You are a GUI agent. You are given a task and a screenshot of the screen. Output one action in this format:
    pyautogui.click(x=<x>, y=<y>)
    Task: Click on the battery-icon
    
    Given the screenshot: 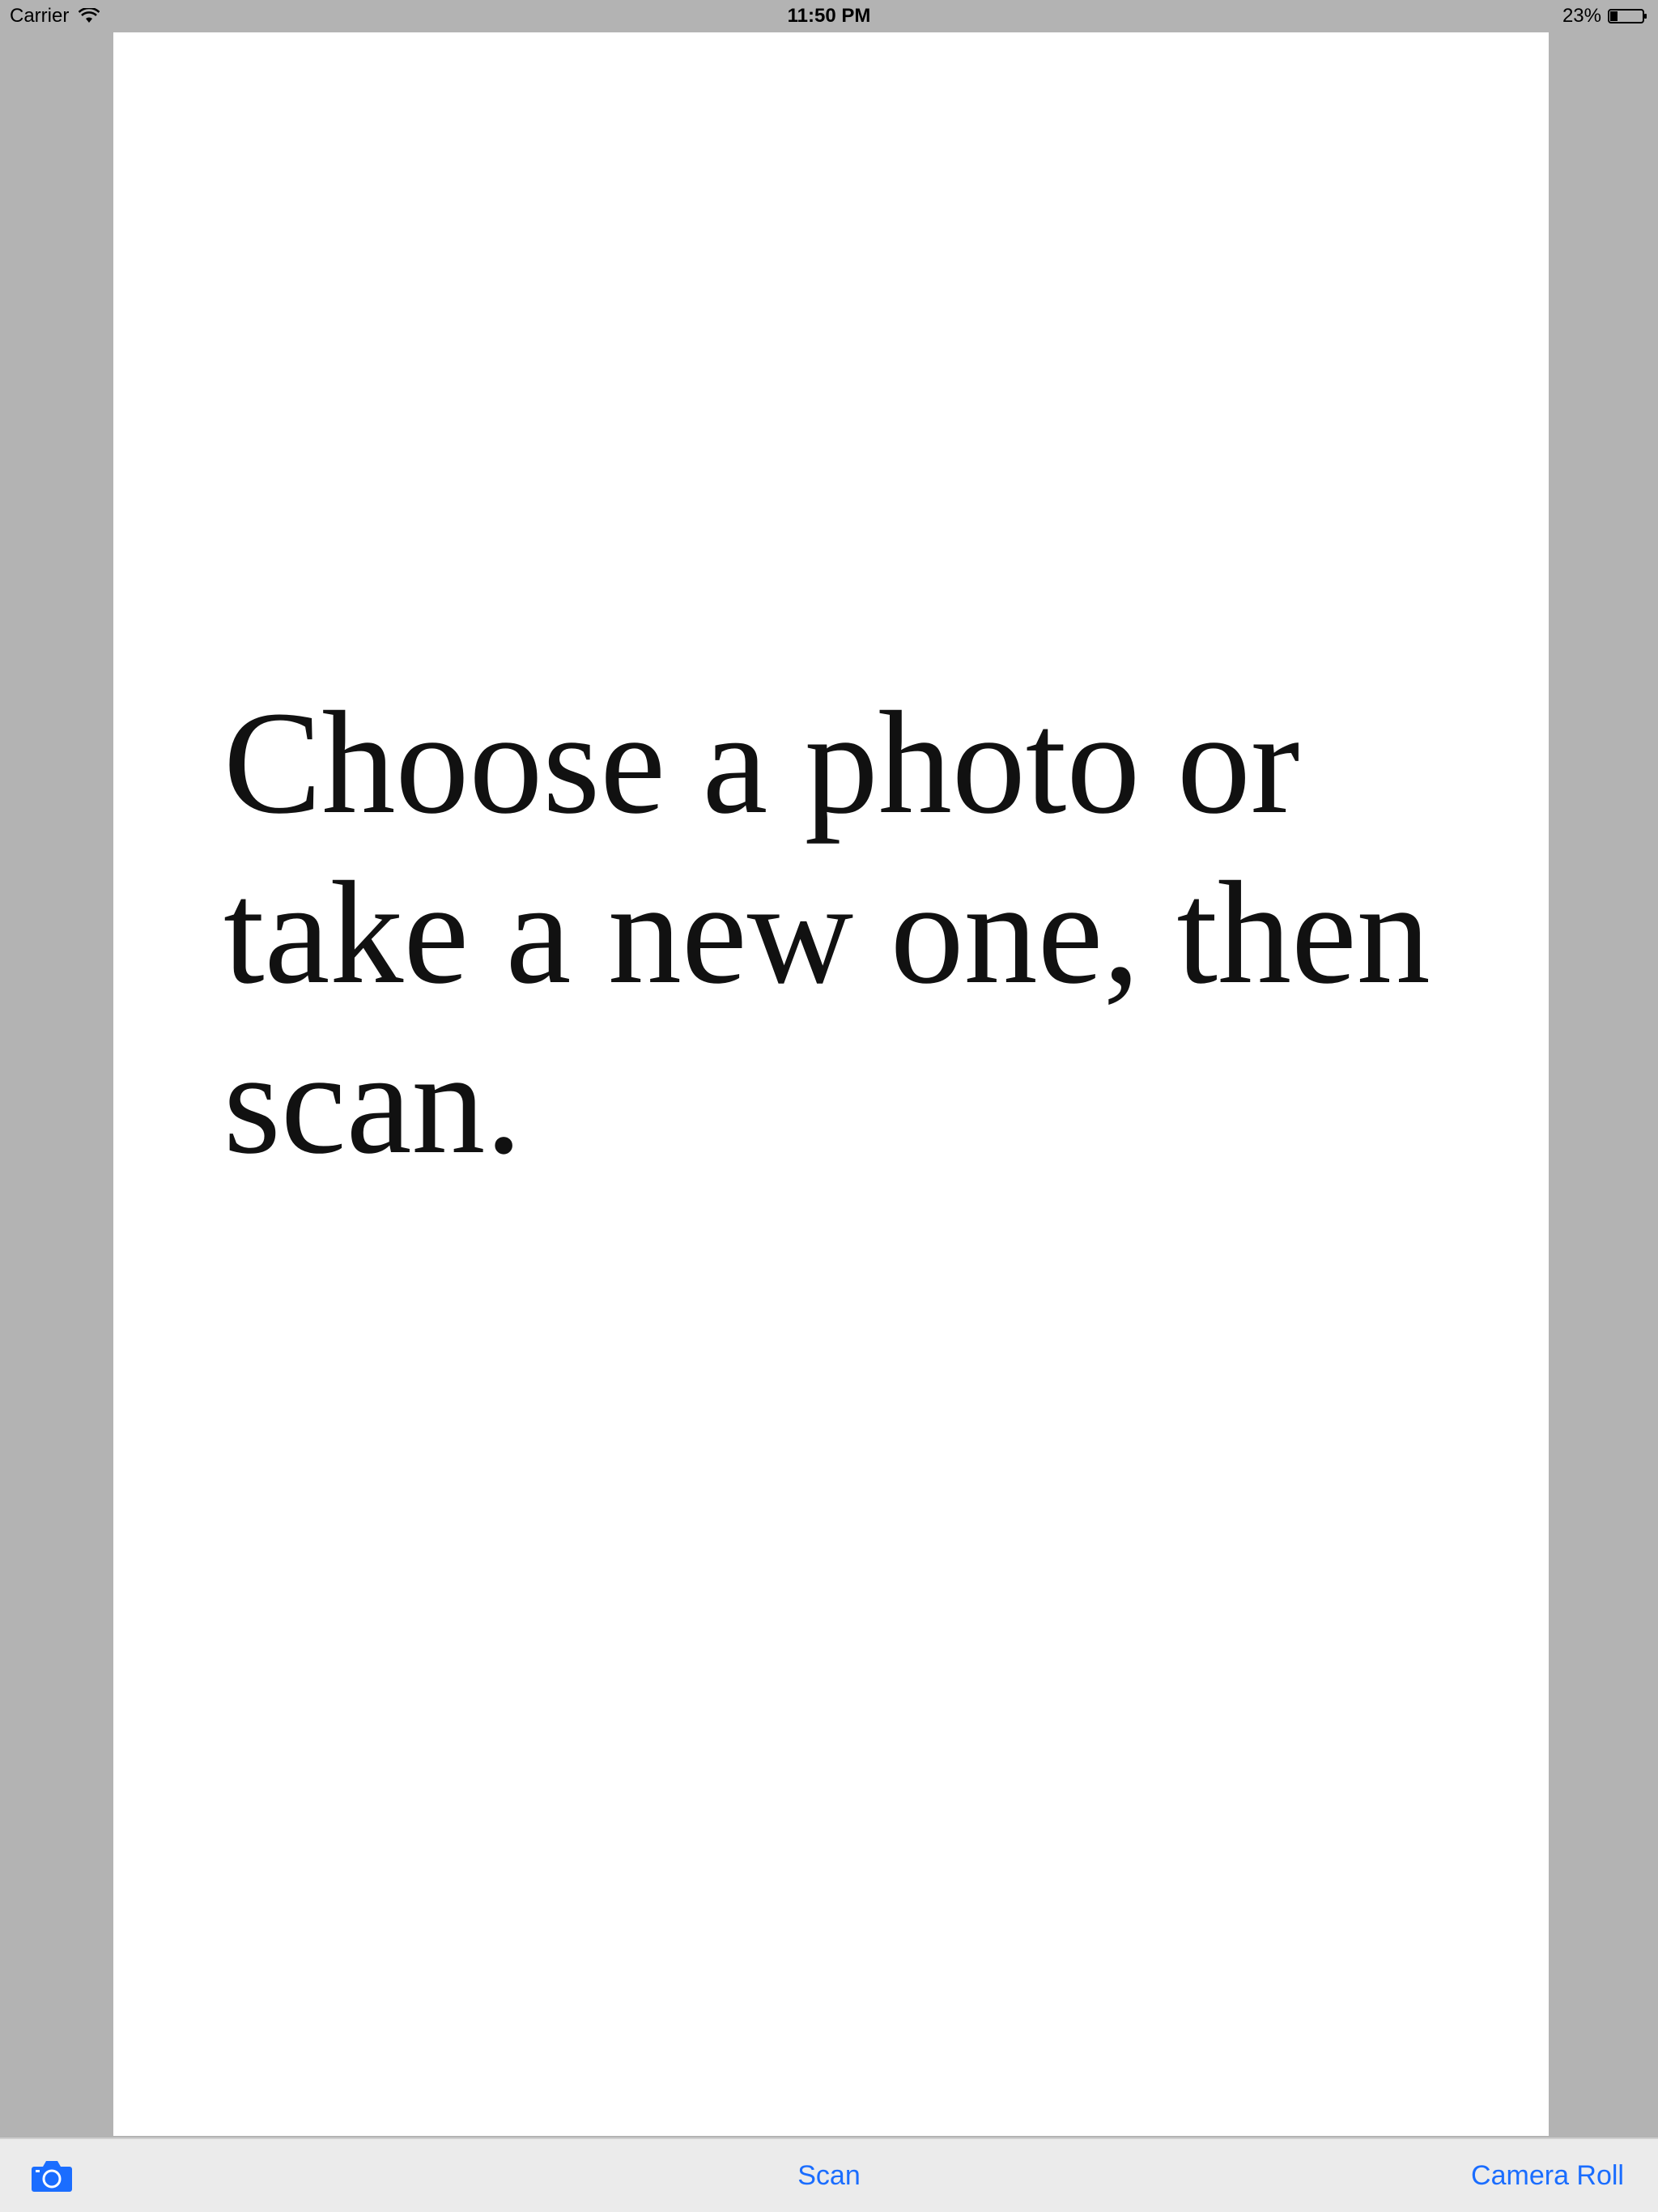 What is the action you would take?
    pyautogui.click(x=1627, y=16)
    